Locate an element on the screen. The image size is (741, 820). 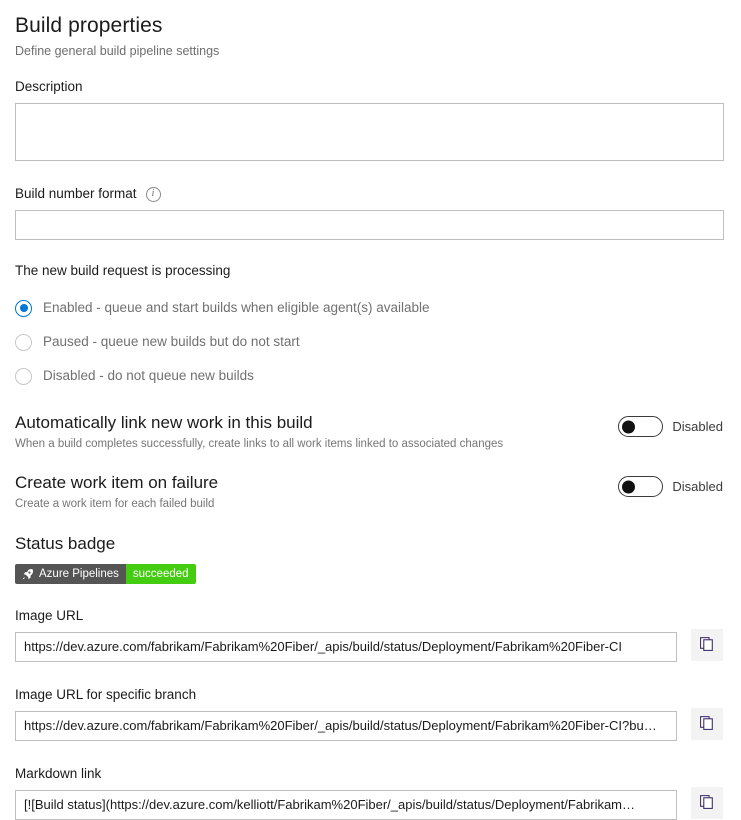
status-badge-left: Azure Pipelines is located at coordinates (70, 574).